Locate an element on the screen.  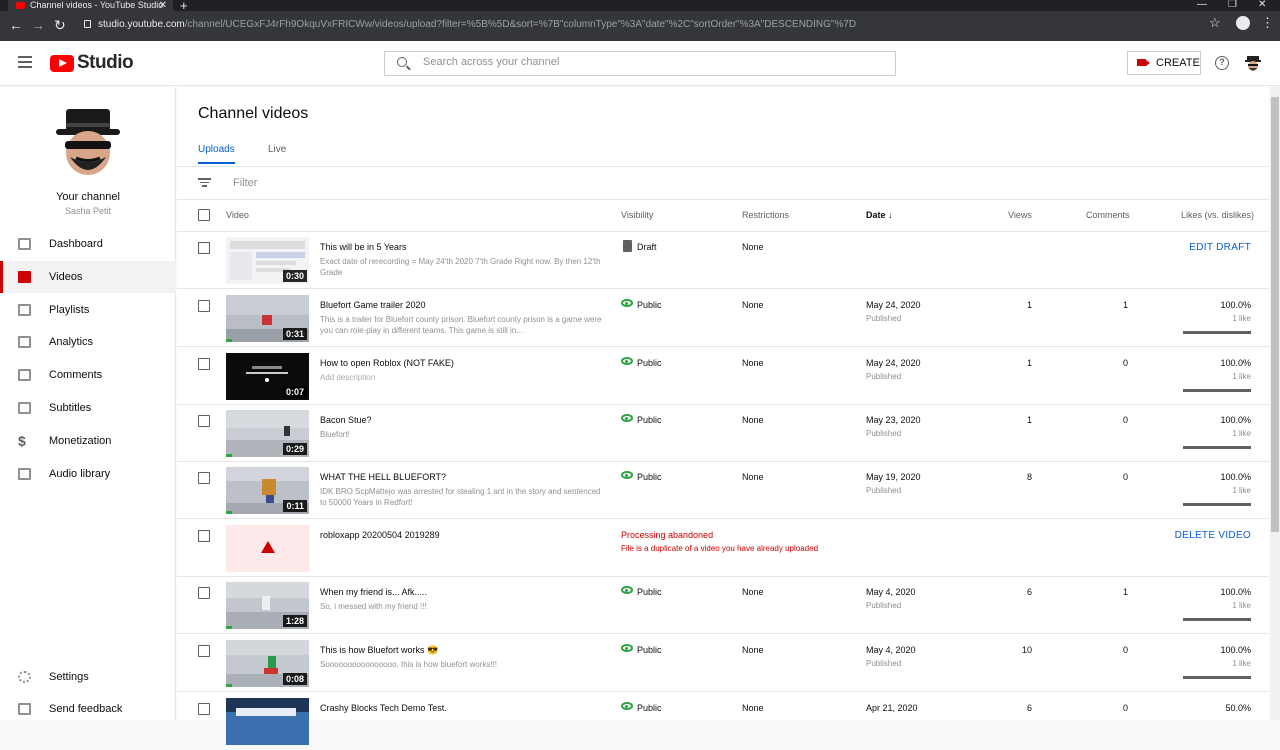
sidebar-item-playlists: Playlists is located at coordinates (88, 310).